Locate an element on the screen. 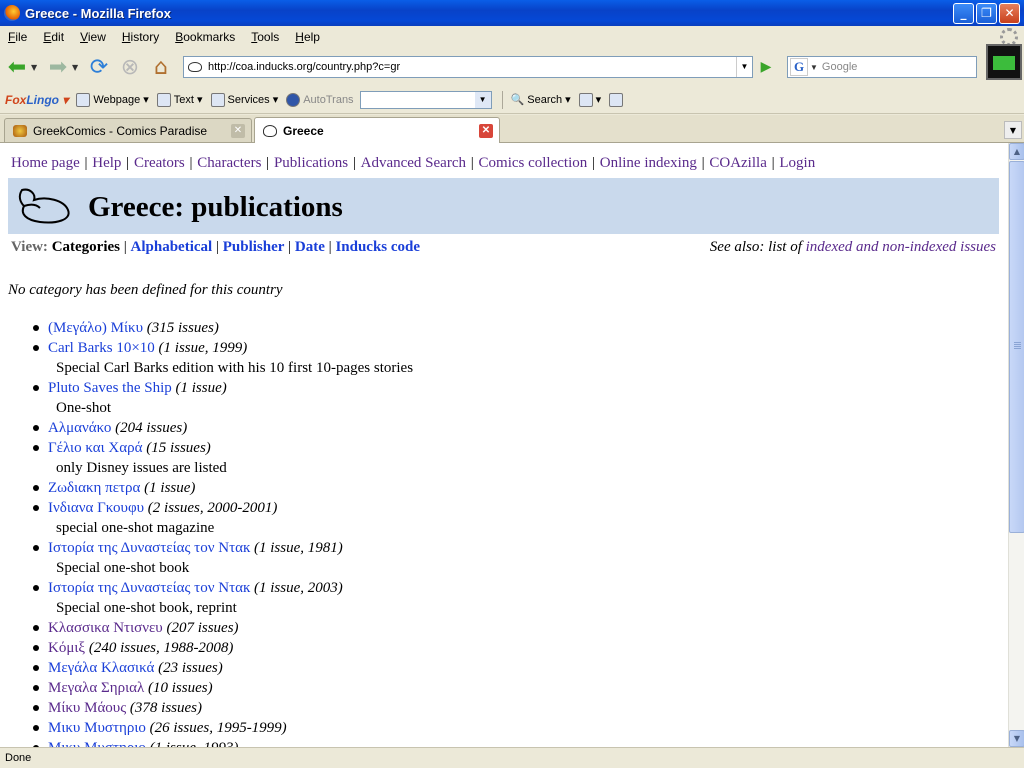 The image size is (1024, 768). menu-tools: Tools is located at coordinates (265, 37).